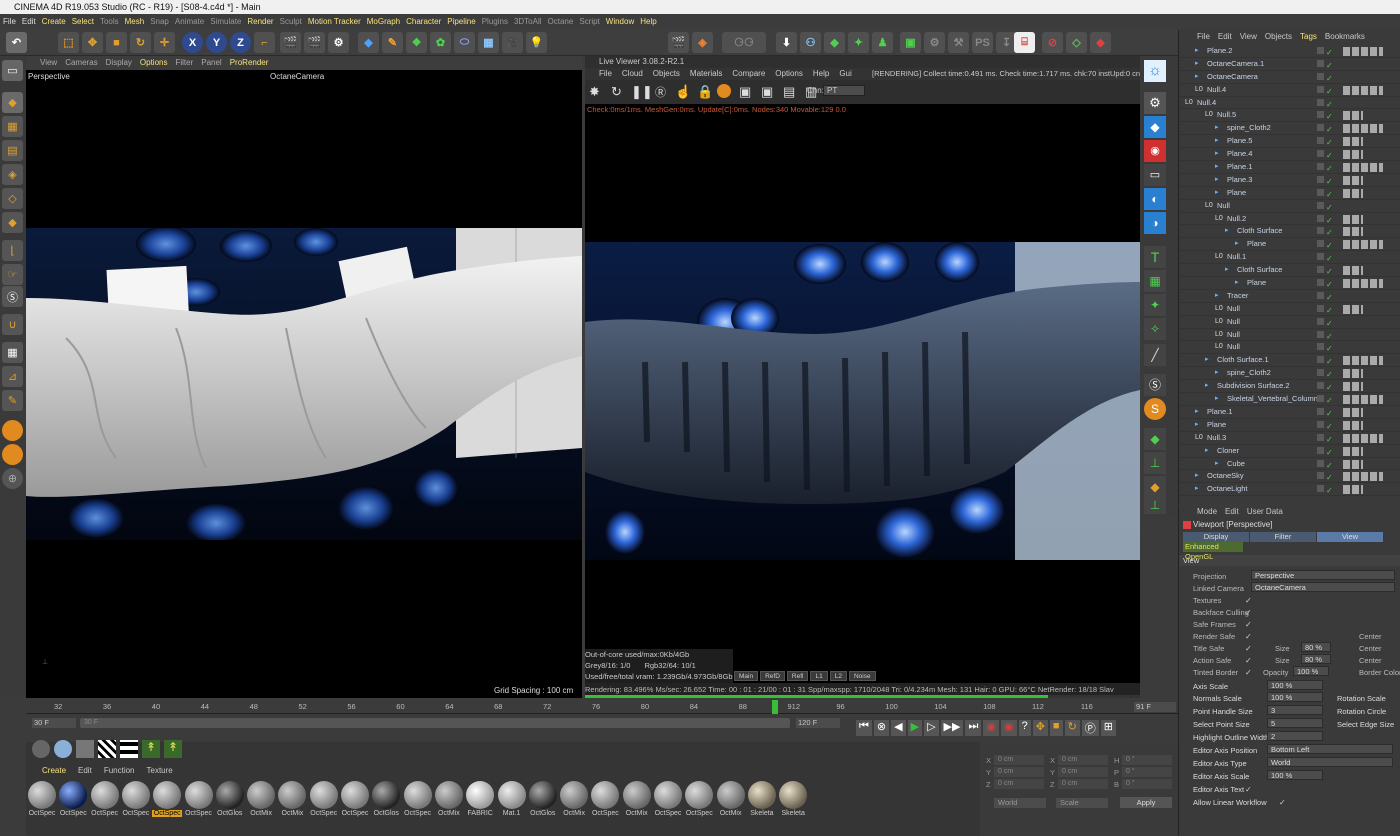 The image size is (1400, 836). I want to click on grid-icon: ▦, so click(12, 352).